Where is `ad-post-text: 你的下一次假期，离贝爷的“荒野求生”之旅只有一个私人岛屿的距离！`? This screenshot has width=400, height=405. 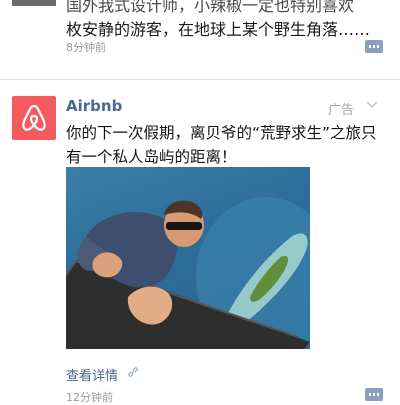
ad-post-text: 你的下一次假期，离贝爷的“荒野求生”之旅只有一个私人岛屿的距离！ is located at coordinates (221, 145).